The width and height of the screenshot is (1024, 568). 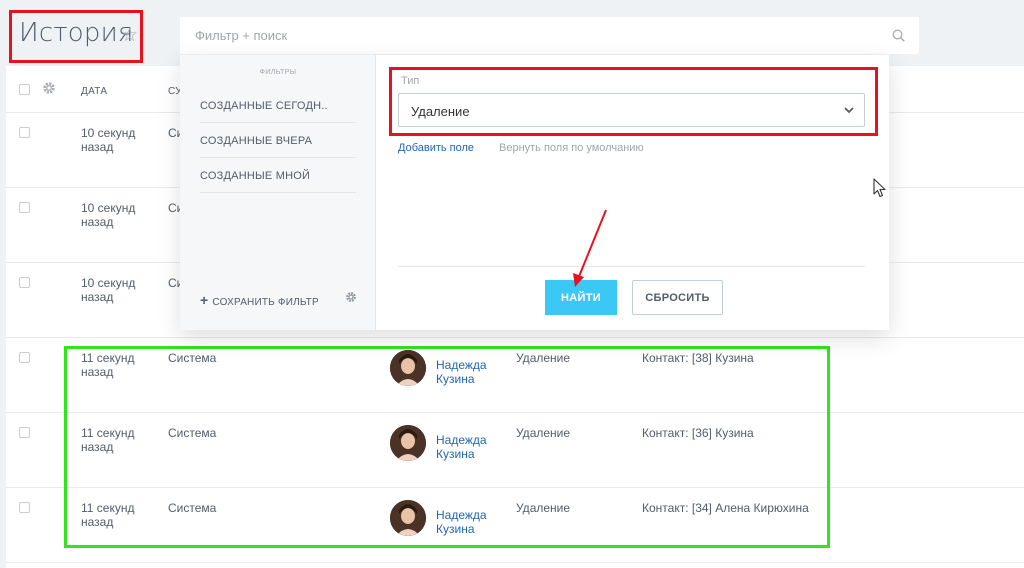 What do you see at coordinates (94, 91) in the screenshot?
I see `column-header-date: Дата` at bounding box center [94, 91].